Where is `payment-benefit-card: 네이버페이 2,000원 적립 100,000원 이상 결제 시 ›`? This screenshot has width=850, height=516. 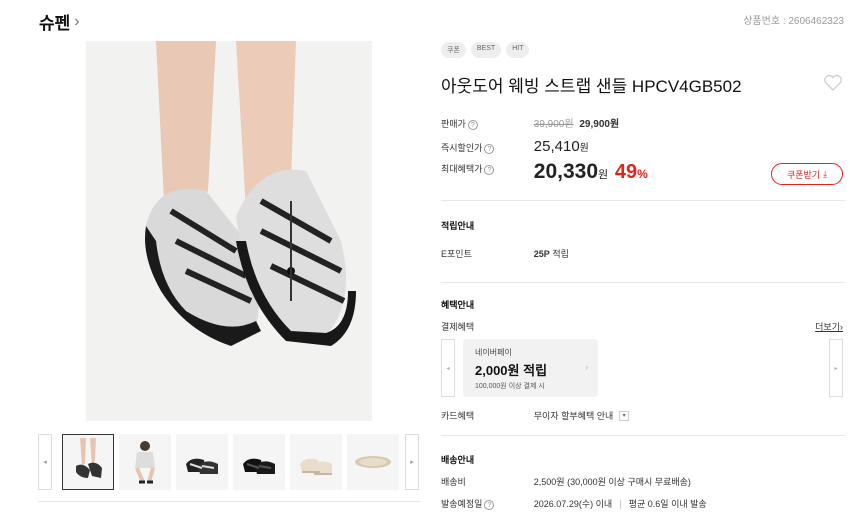 payment-benefit-card: 네이버페이 2,000원 적립 100,000원 이상 결제 시 › is located at coordinates (530, 368).